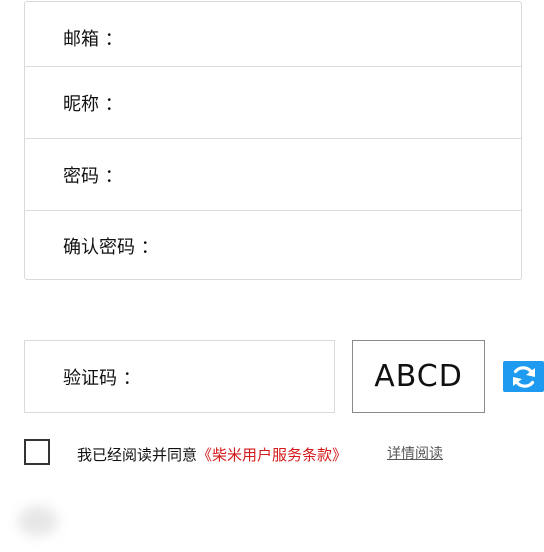  What do you see at coordinates (137, 455) in the screenshot?
I see `agreement-prefix: 我已经阅读并同意` at bounding box center [137, 455].